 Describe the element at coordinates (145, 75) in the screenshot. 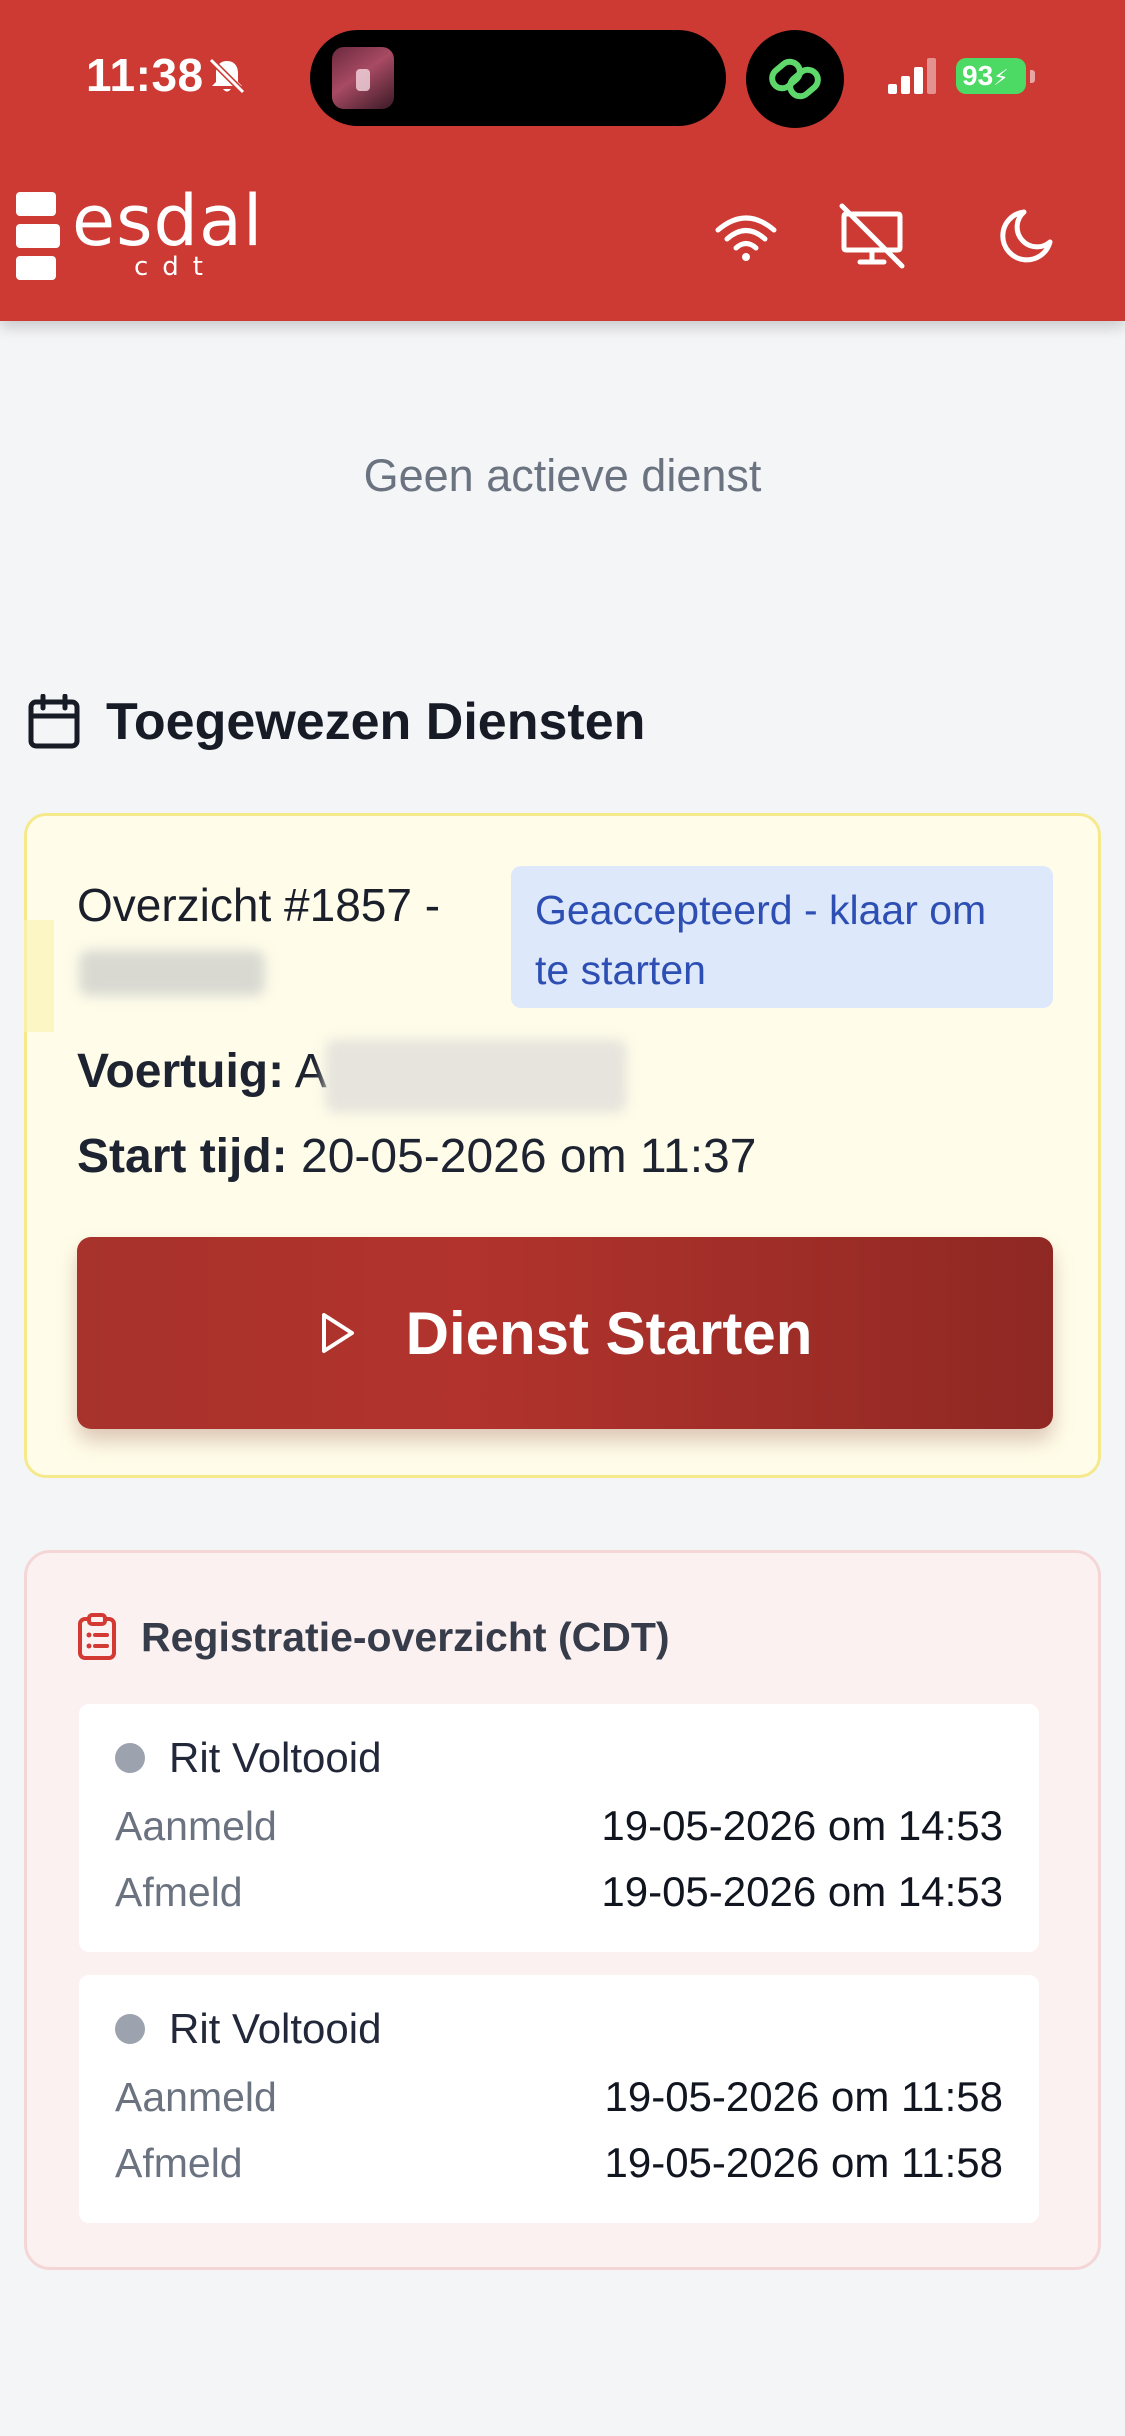

I see `status-time: 11:38` at that location.